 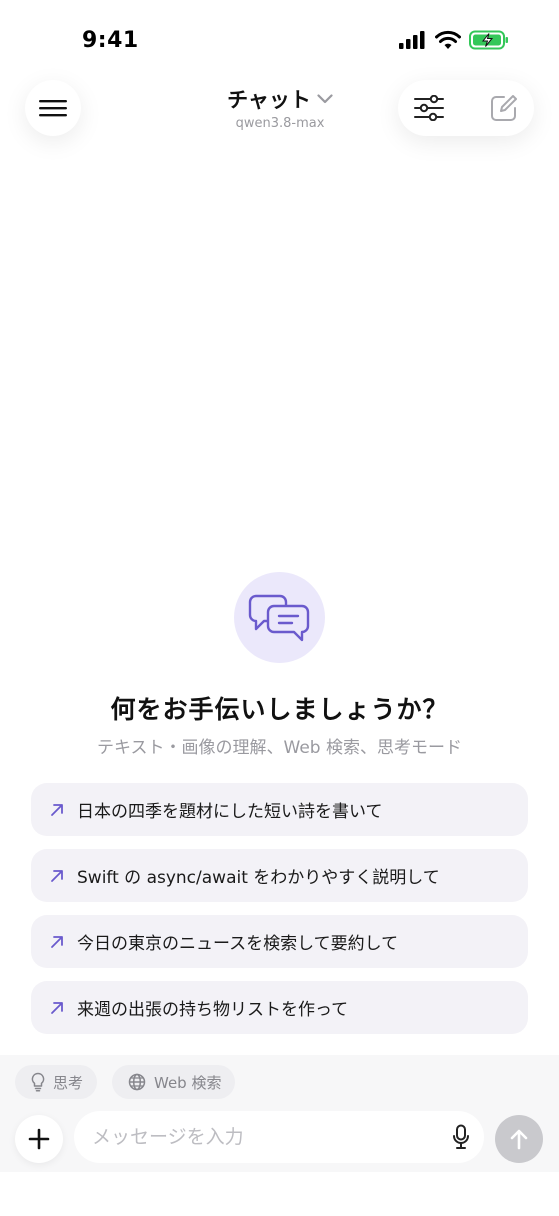 I want to click on thinking-toggle: 思考, so click(x=56, y=1082).